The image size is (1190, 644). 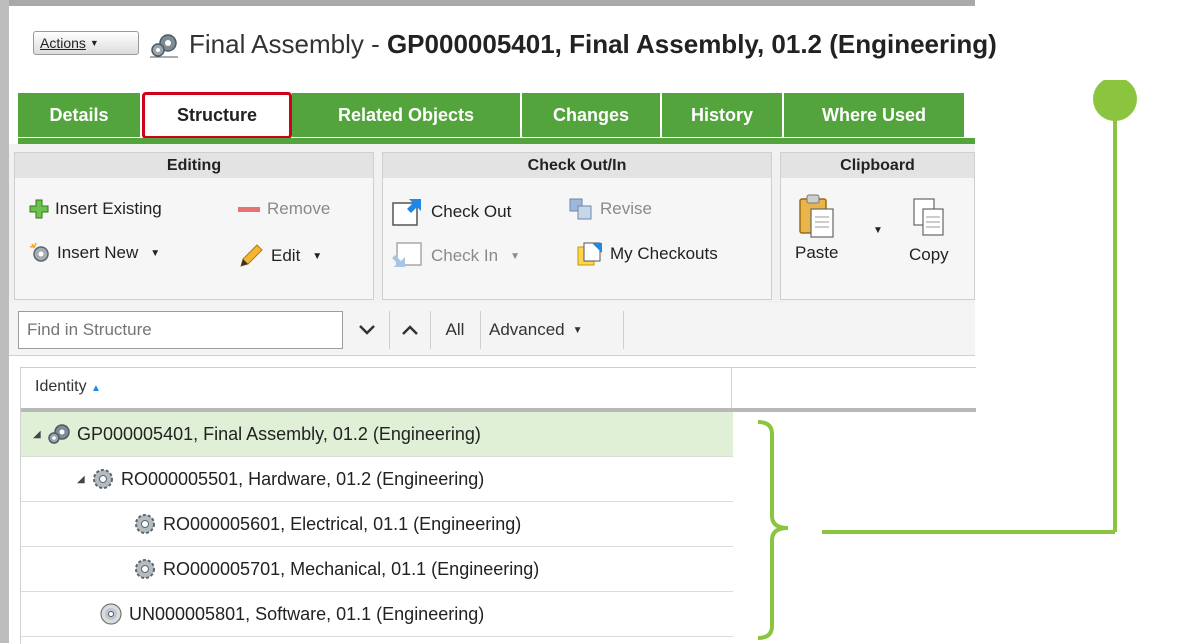 I want to click on insert-new-button: Insert New ▼, so click(x=94, y=253).